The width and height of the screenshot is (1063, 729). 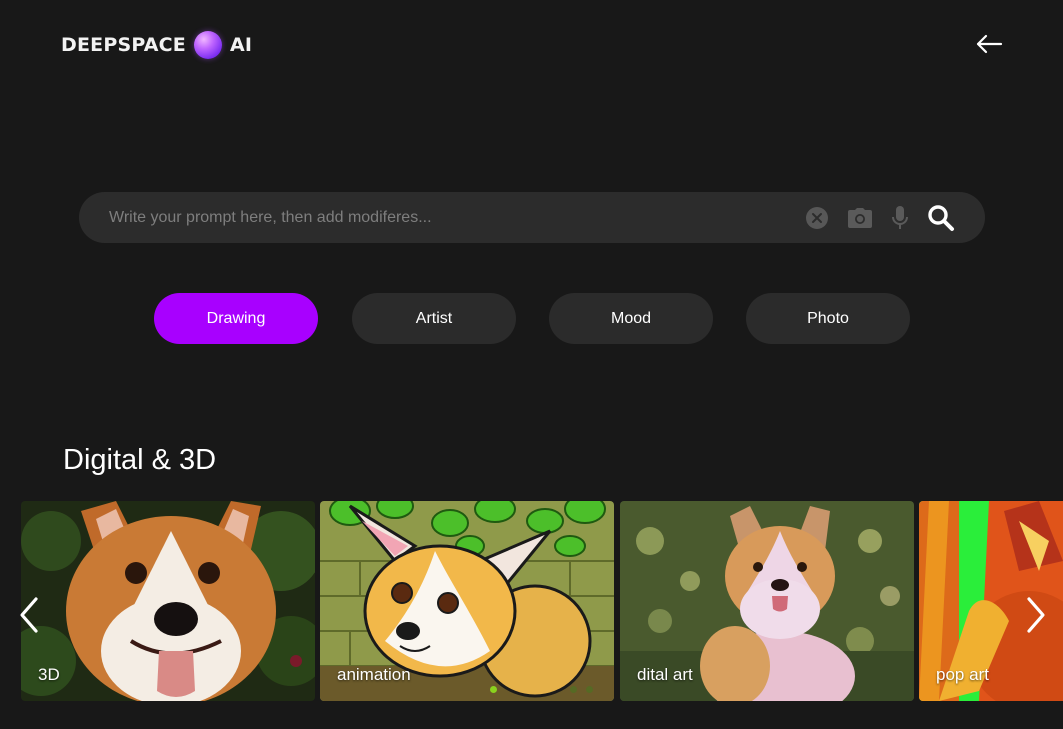 I want to click on carousel-prev-button, so click(x=29, y=615).